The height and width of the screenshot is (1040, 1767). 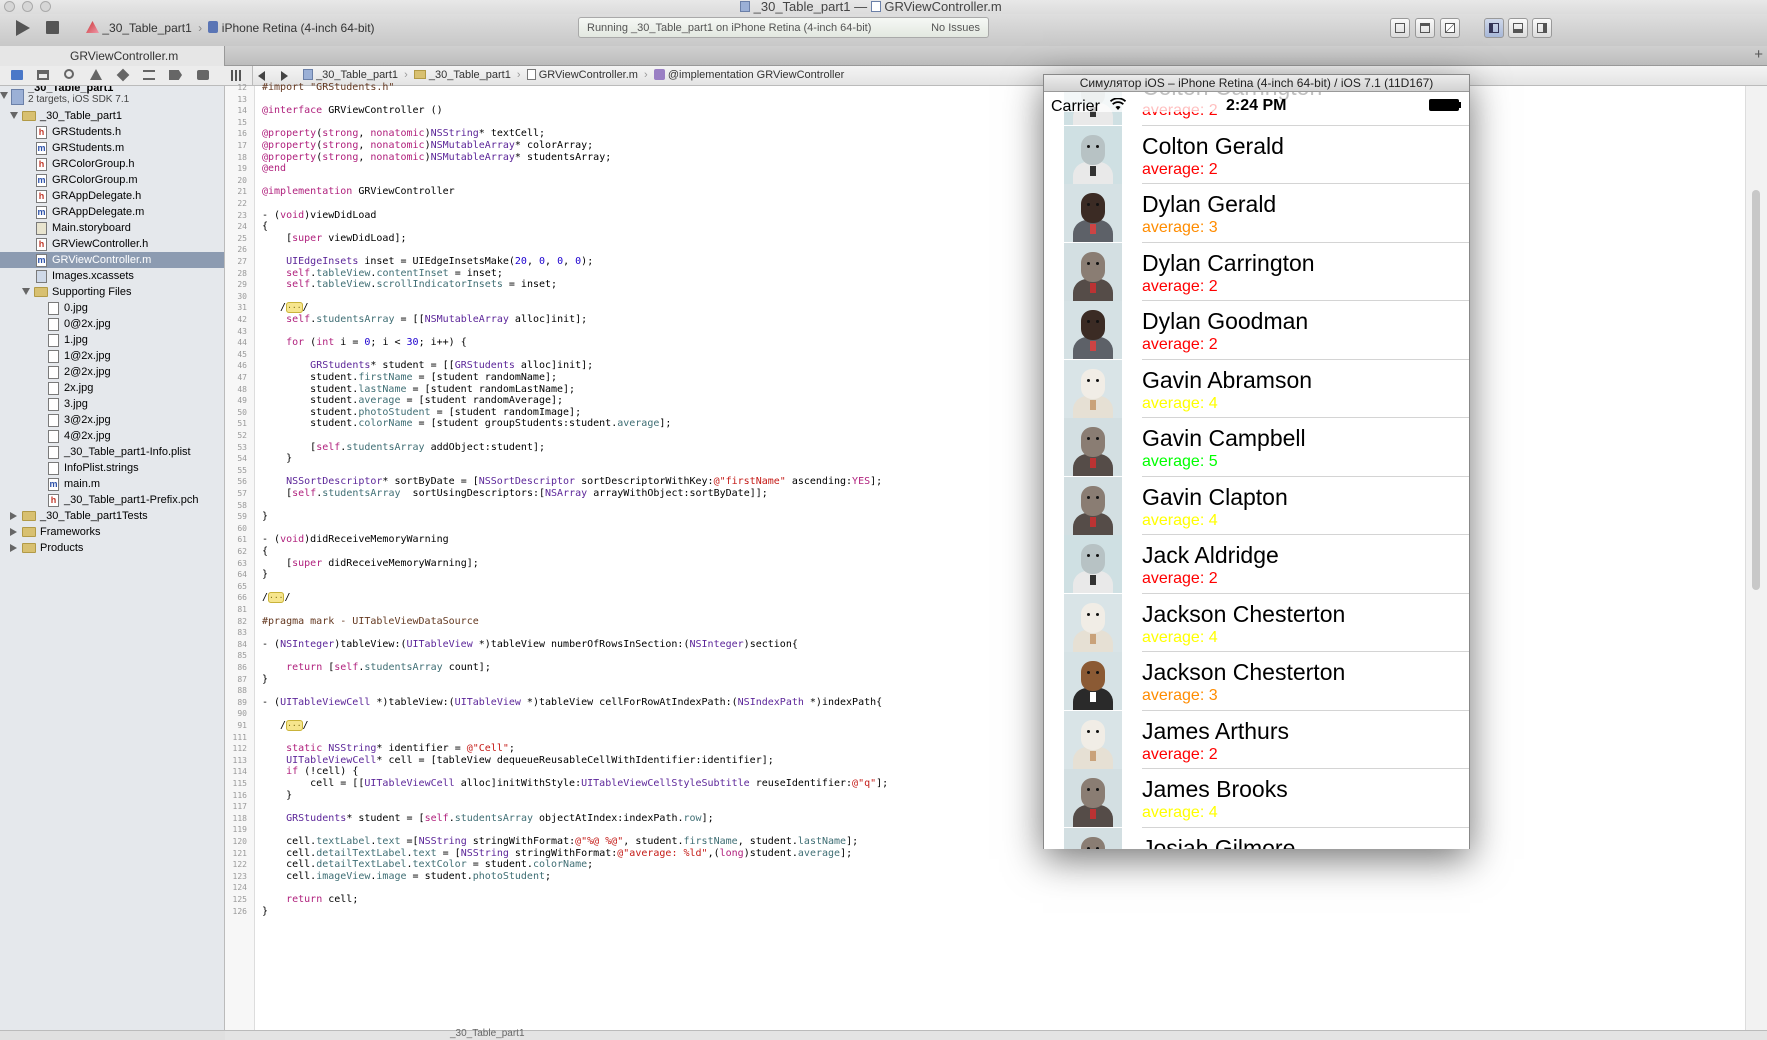 What do you see at coordinates (1256, 798) in the screenshot?
I see `student-cell: James Brooks average: 4` at bounding box center [1256, 798].